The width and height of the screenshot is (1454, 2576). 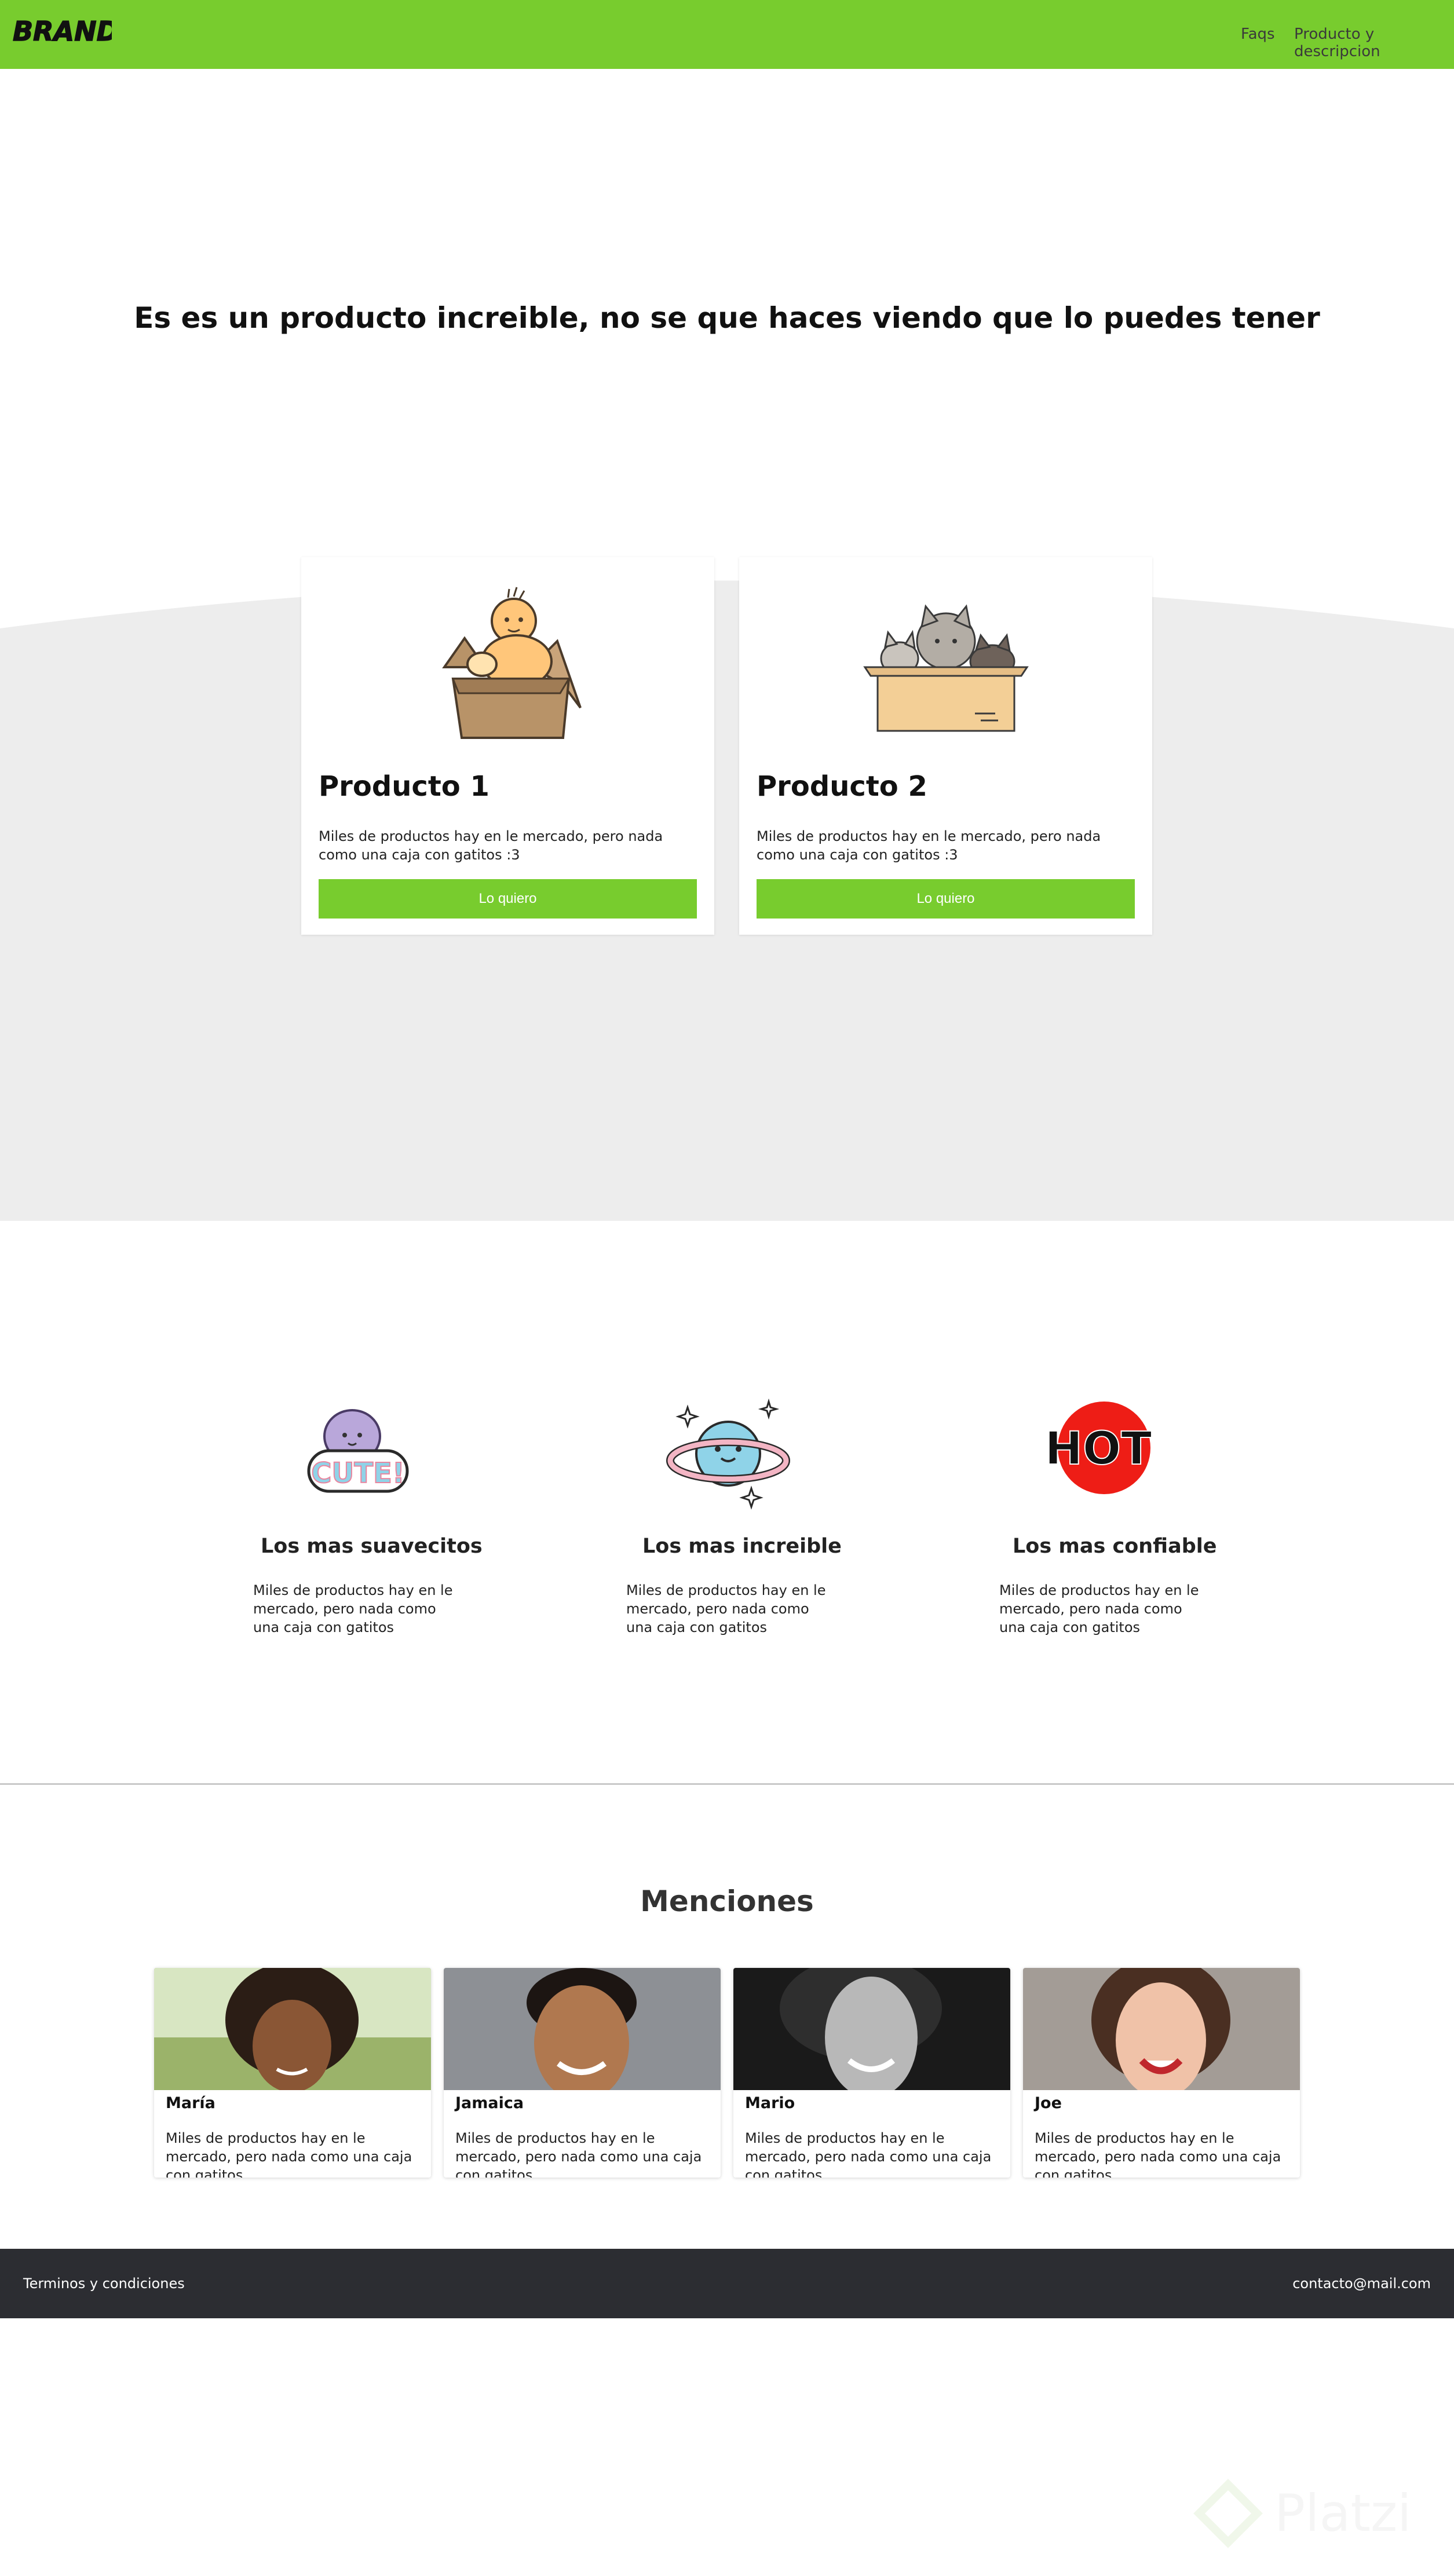 I want to click on lo-quiero-button-1: Lo quiero, so click(x=508, y=899).